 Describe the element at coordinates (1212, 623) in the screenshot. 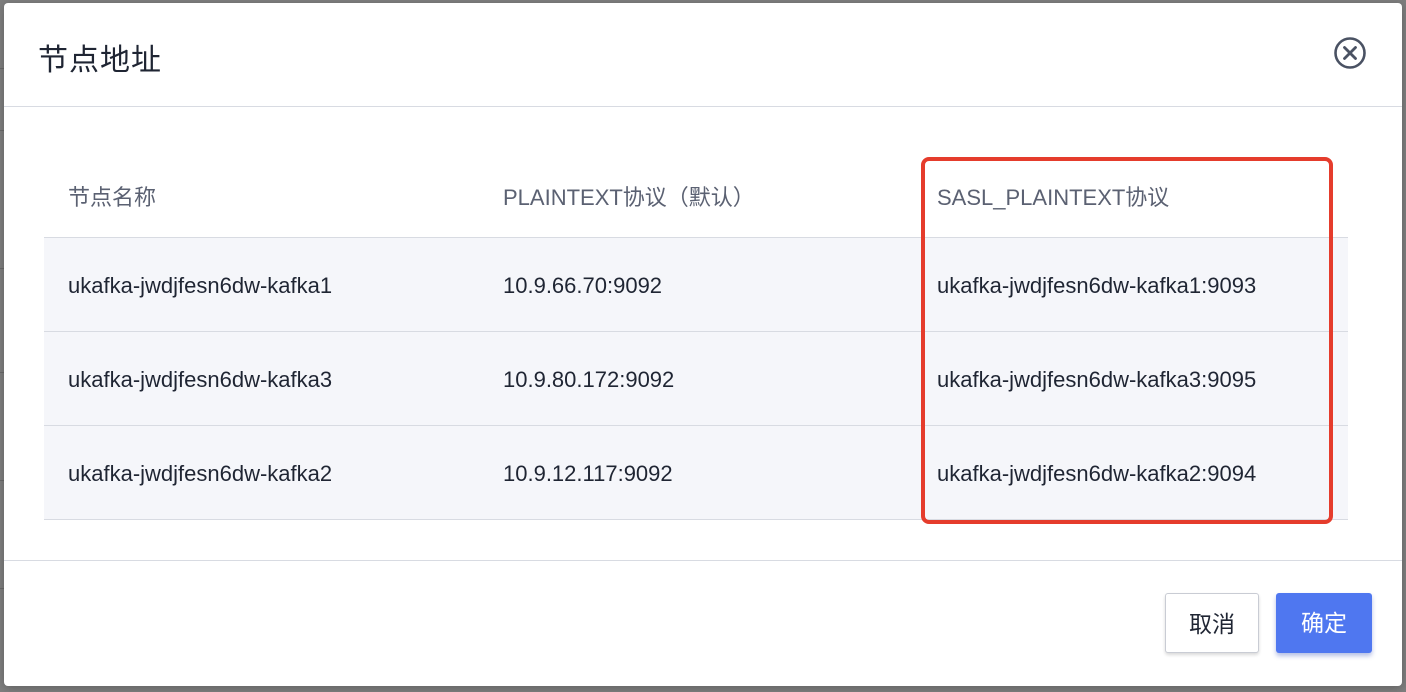

I see `cancel-button: 取消` at that location.